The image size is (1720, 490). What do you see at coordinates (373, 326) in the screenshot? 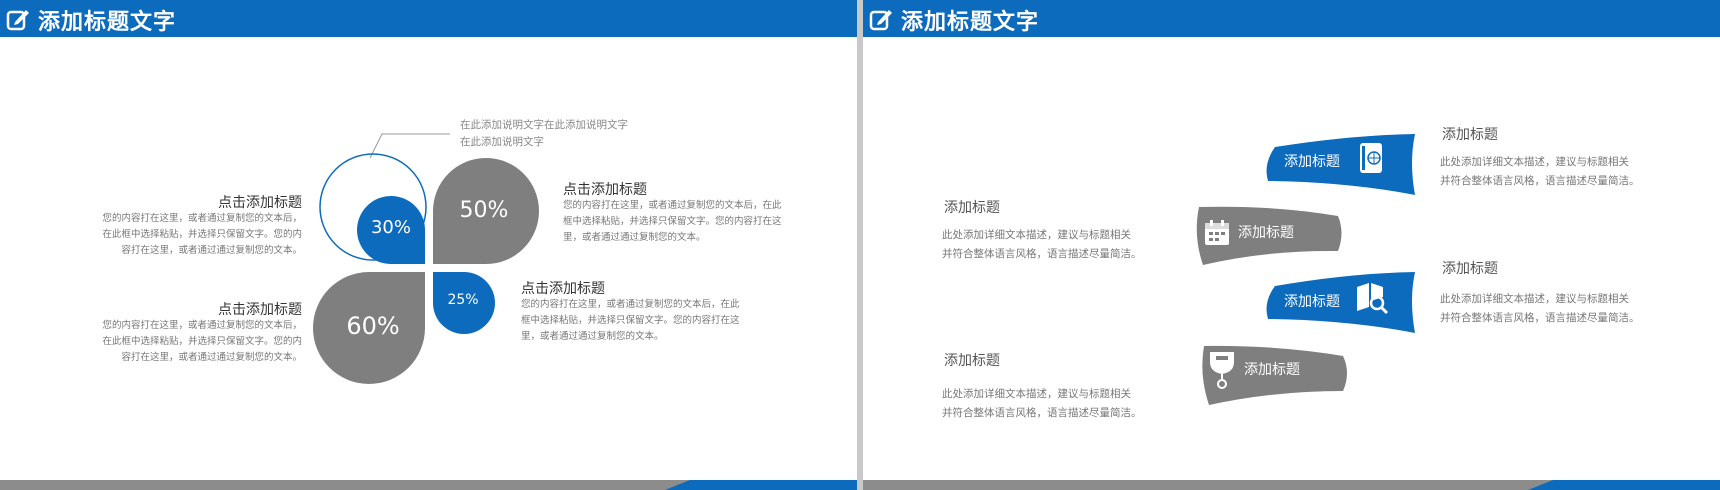
I see `petal-60-label: 60%` at bounding box center [373, 326].